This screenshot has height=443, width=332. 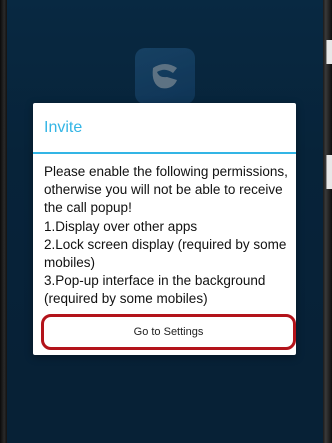 What do you see at coordinates (164, 153) in the screenshot?
I see `dialog-title-divider` at bounding box center [164, 153].